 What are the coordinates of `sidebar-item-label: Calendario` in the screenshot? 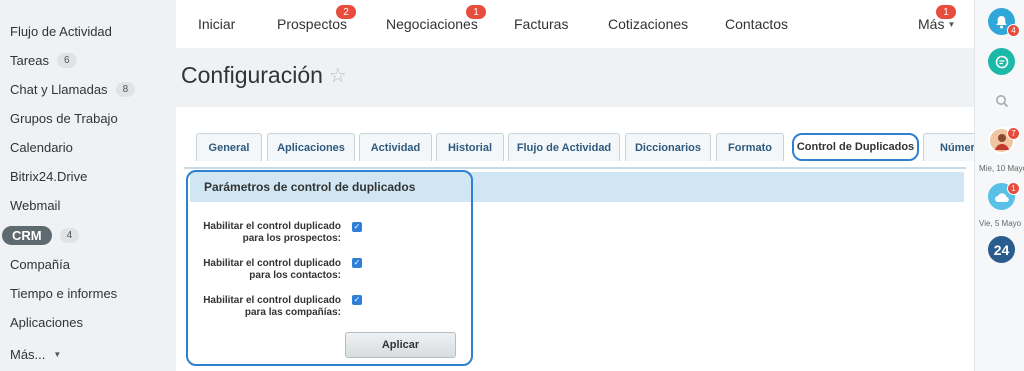 It's located at (41, 147).